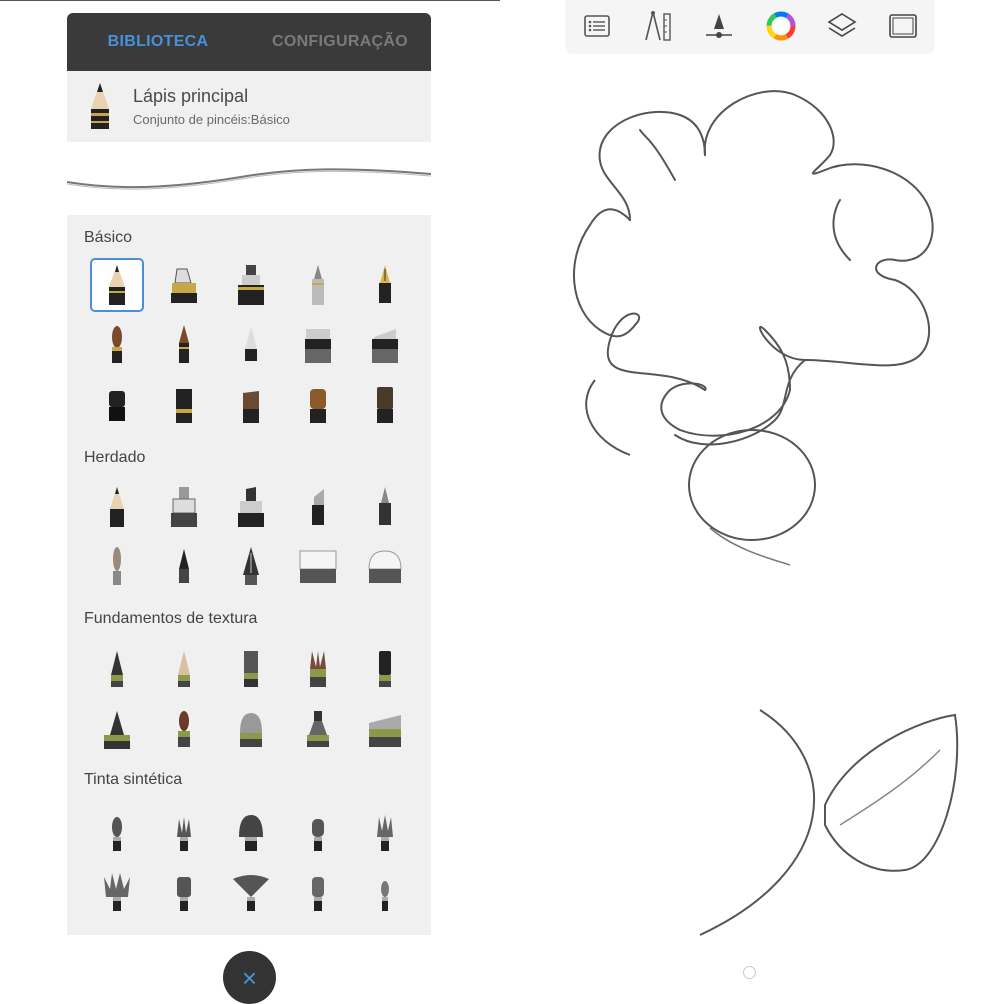 The height and width of the screenshot is (1004, 1000). Describe the element at coordinates (250, 0) in the screenshot. I see `top-divider` at that location.